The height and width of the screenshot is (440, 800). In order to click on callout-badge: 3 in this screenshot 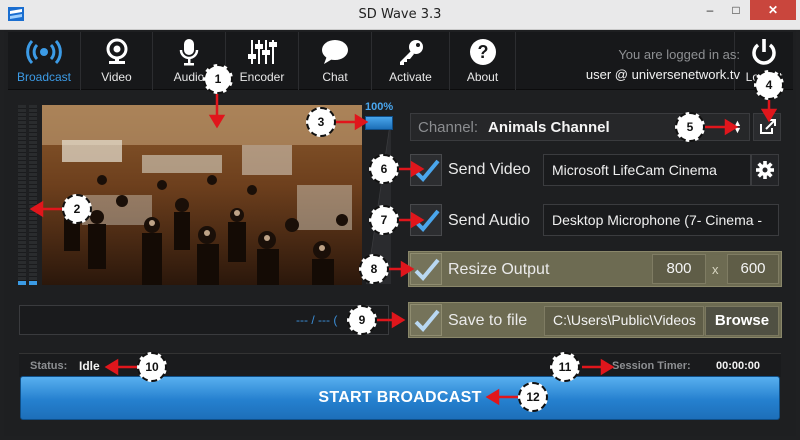, I will do `click(321, 122)`.